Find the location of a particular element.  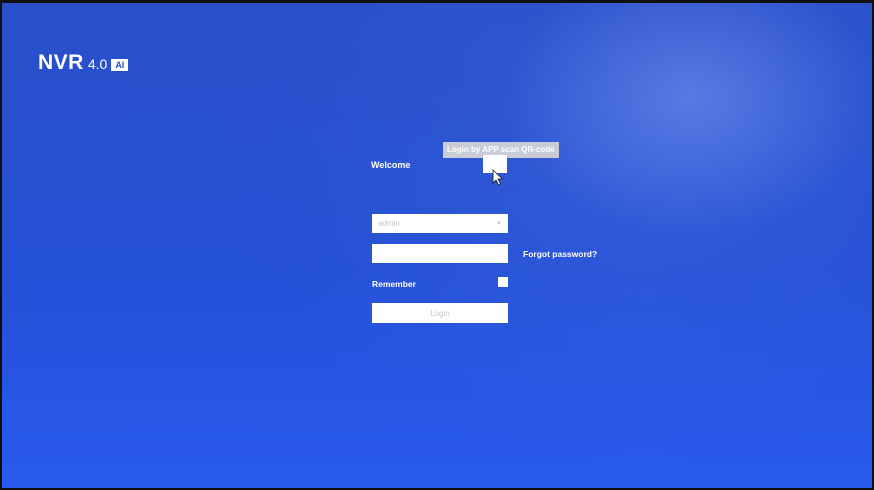

password-input is located at coordinates (440, 253).